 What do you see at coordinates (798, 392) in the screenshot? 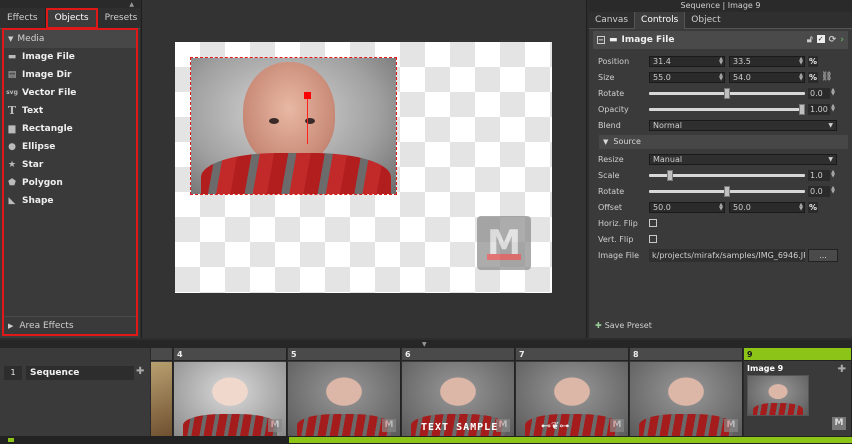
I see `clip-9-active: 9 Image 9 ✚ M` at bounding box center [798, 392].